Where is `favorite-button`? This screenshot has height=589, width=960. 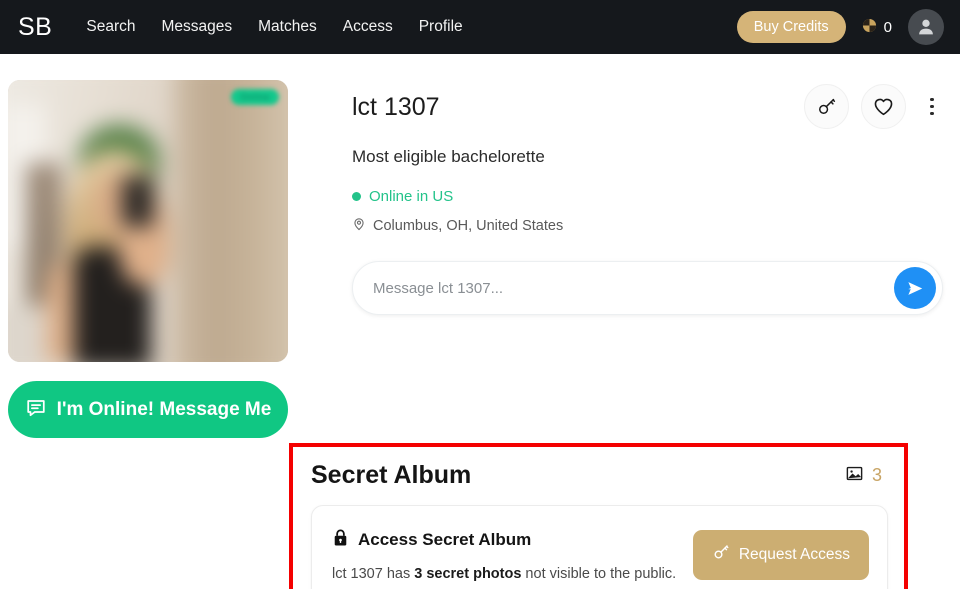 favorite-button is located at coordinates (883, 106).